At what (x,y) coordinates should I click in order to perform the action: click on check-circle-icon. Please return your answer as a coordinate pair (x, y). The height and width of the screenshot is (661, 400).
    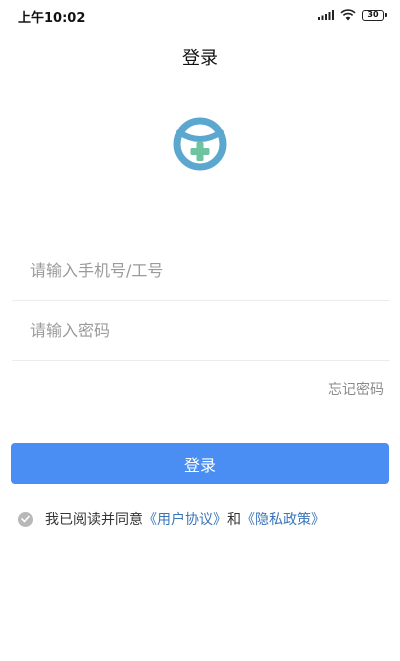
    Looking at the image, I should click on (25, 519).